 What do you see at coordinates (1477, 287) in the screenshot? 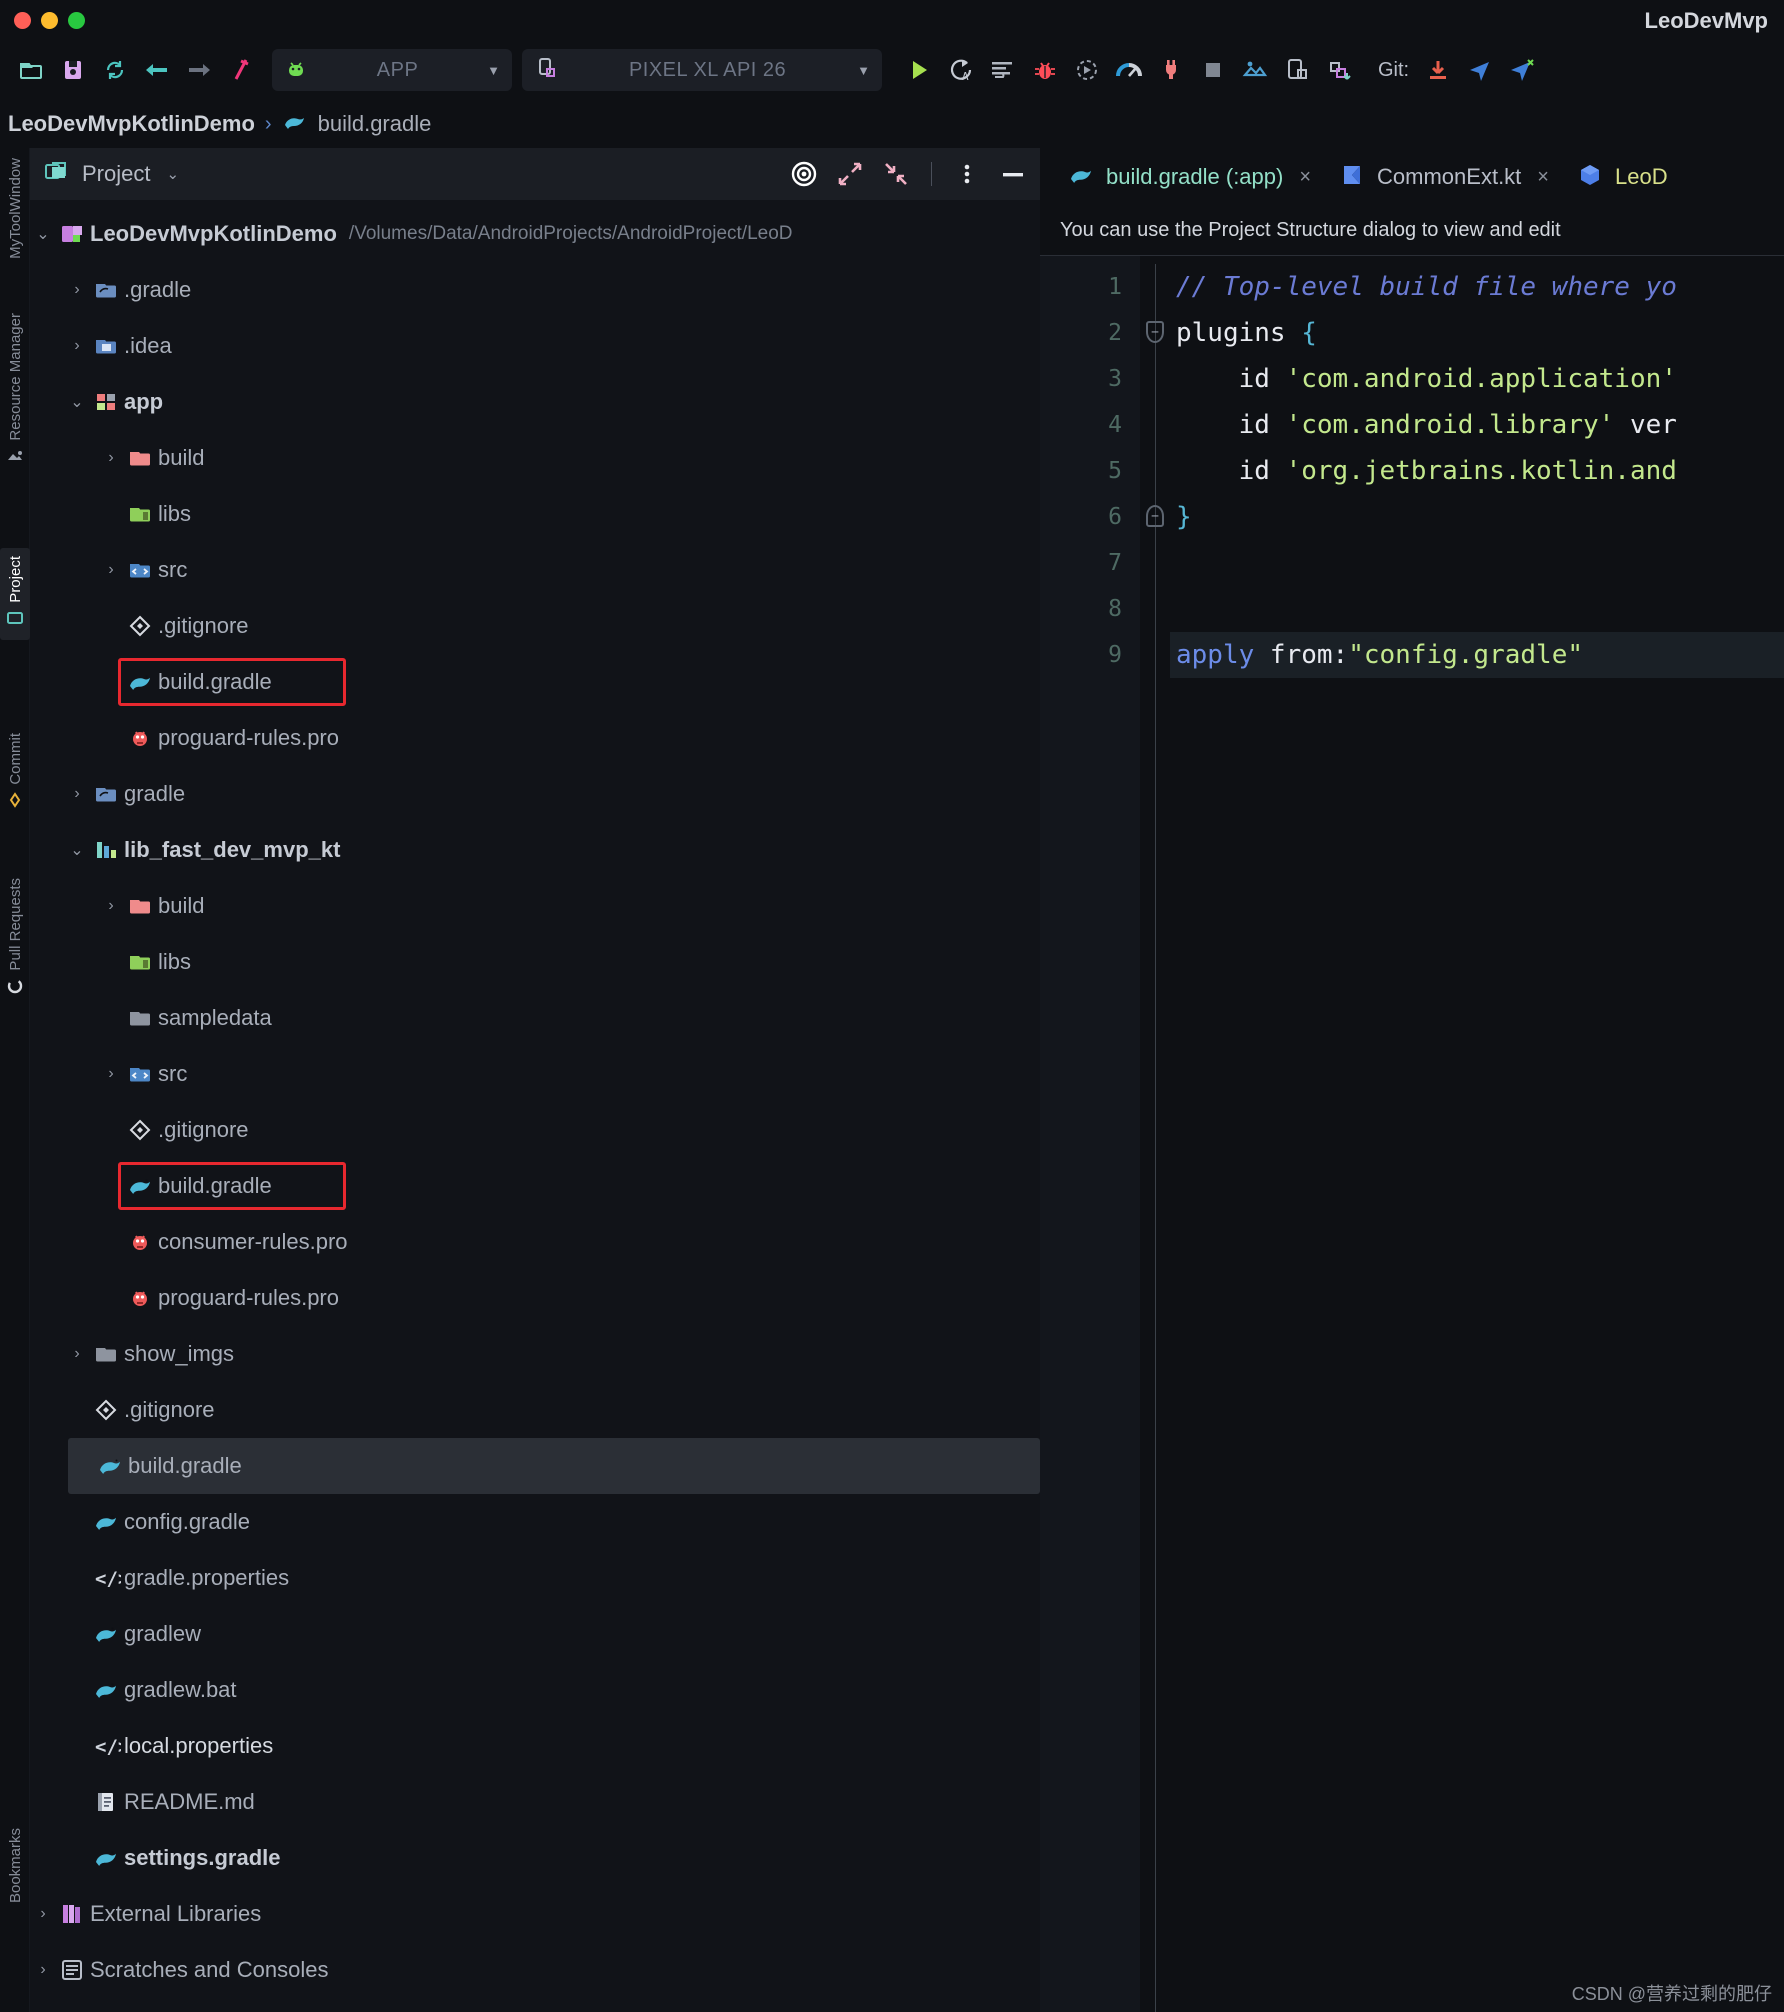
I see `code-line: // Top-level build file where yo` at bounding box center [1477, 287].